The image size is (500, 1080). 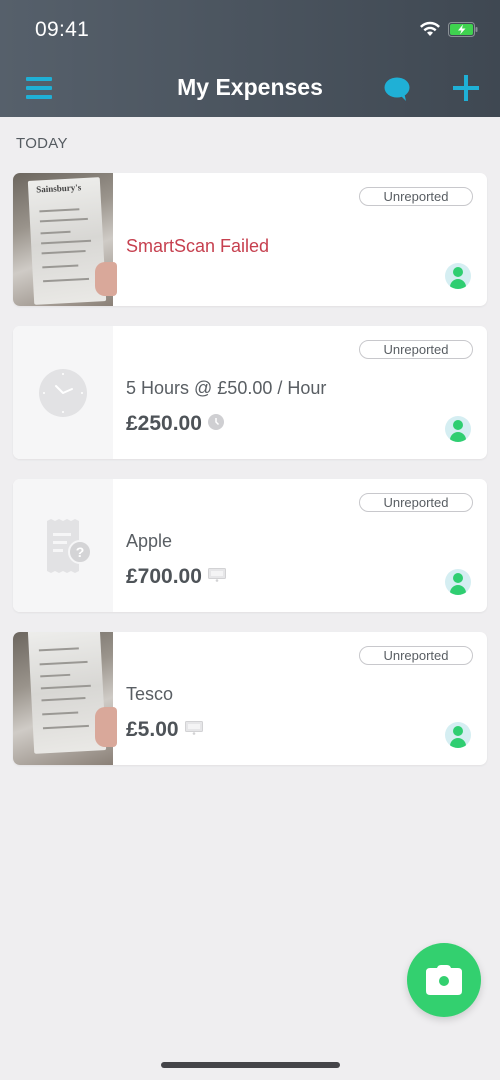 I want to click on expense-amount-row: £250.00, so click(x=175, y=424).